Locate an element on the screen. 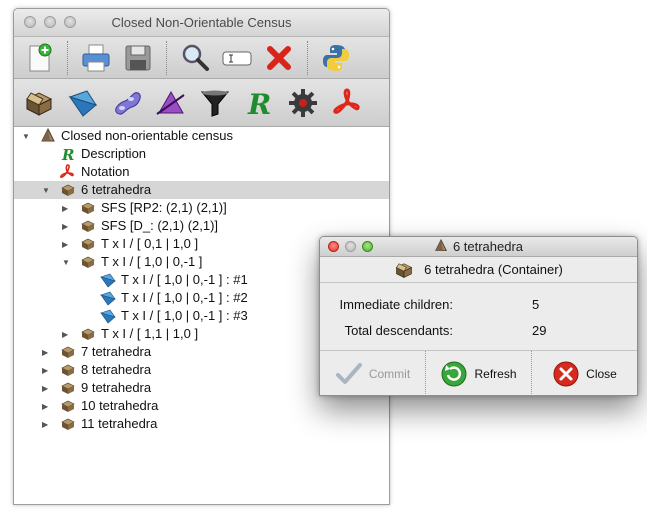 Image resolution: width=647 pixels, height=529 pixels. tree-row-label: 8 tetrahedra is located at coordinates (116, 369).